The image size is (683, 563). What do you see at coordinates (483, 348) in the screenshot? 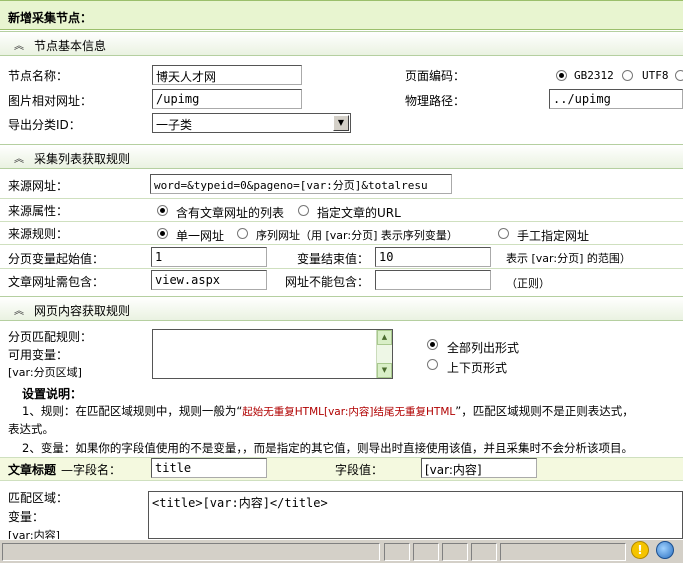
I see `list-all-label: 全部列出形式` at bounding box center [483, 348].